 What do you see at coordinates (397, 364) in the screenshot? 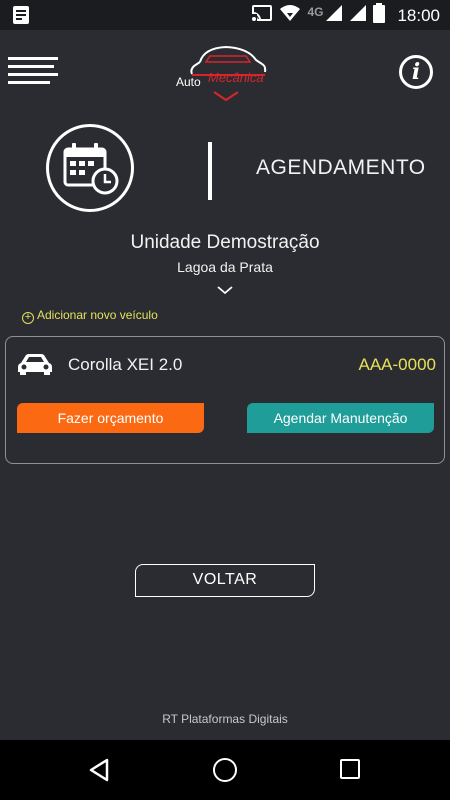
I see `vehicle-plate: AAA-0000` at bounding box center [397, 364].